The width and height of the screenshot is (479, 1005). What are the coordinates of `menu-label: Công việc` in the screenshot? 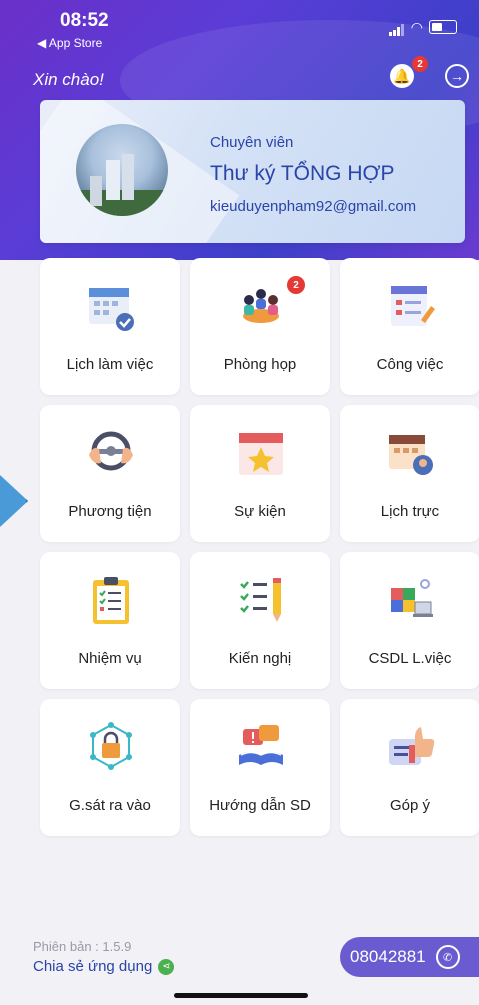 It's located at (410, 364).